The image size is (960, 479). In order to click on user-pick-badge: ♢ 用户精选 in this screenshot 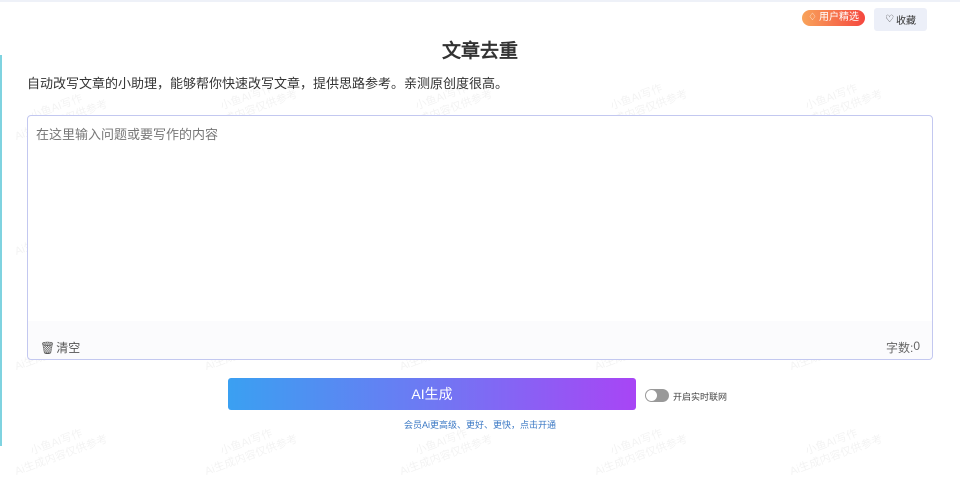, I will do `click(833, 18)`.